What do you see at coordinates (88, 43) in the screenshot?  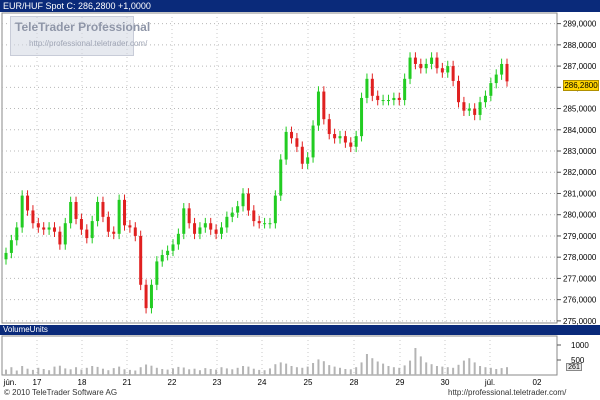 I see `watermark-url: http://professional.teletrader.com/` at bounding box center [88, 43].